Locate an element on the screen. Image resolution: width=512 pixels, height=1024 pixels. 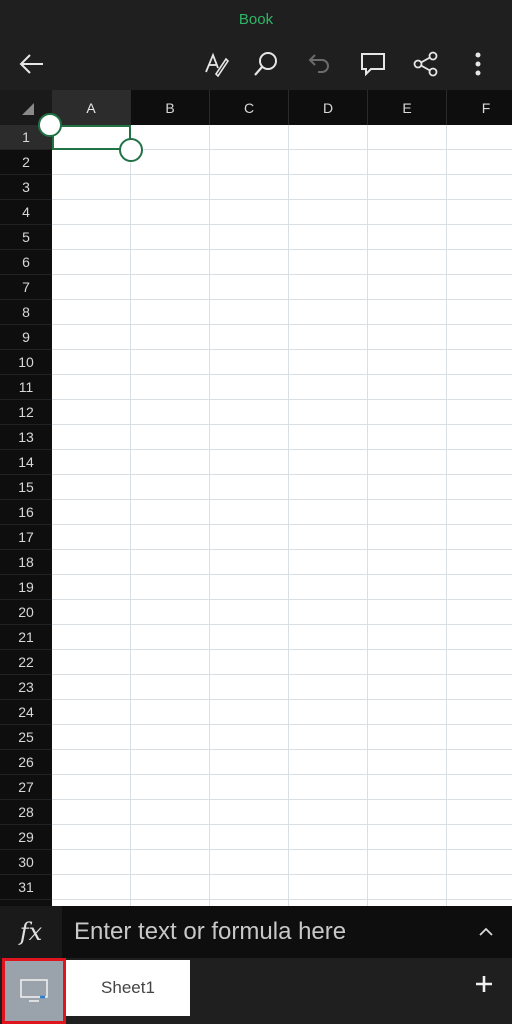
chevron-up-icon is located at coordinates (486, 931).